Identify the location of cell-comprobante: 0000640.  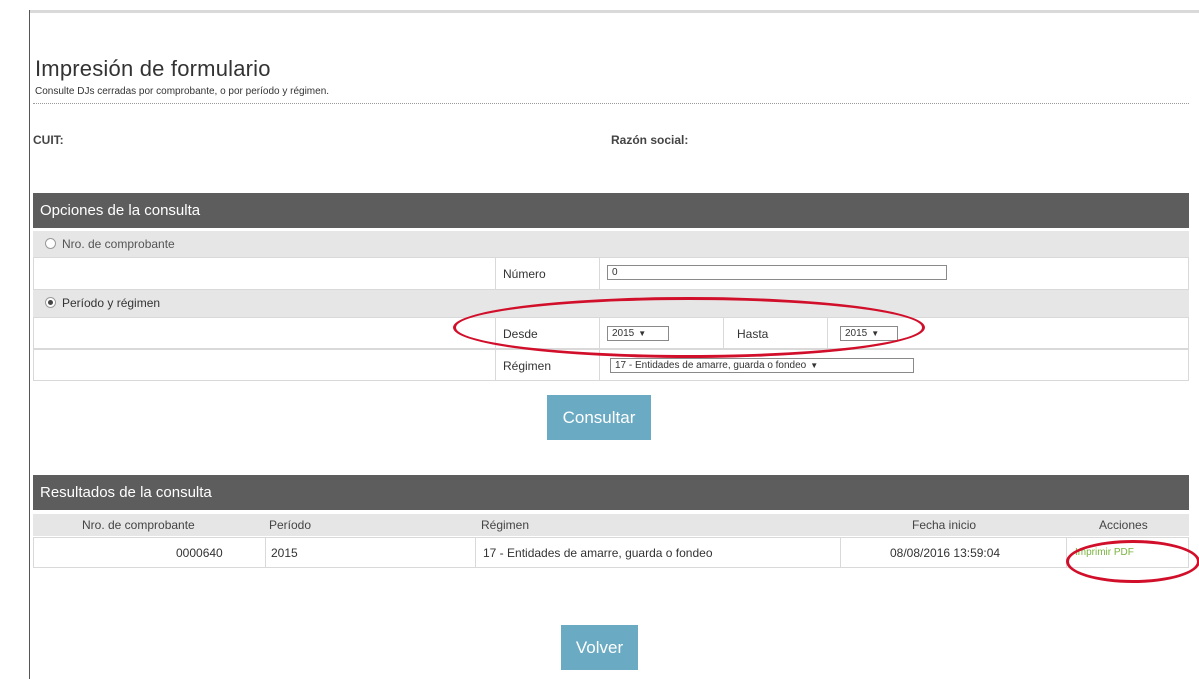
(199, 553).